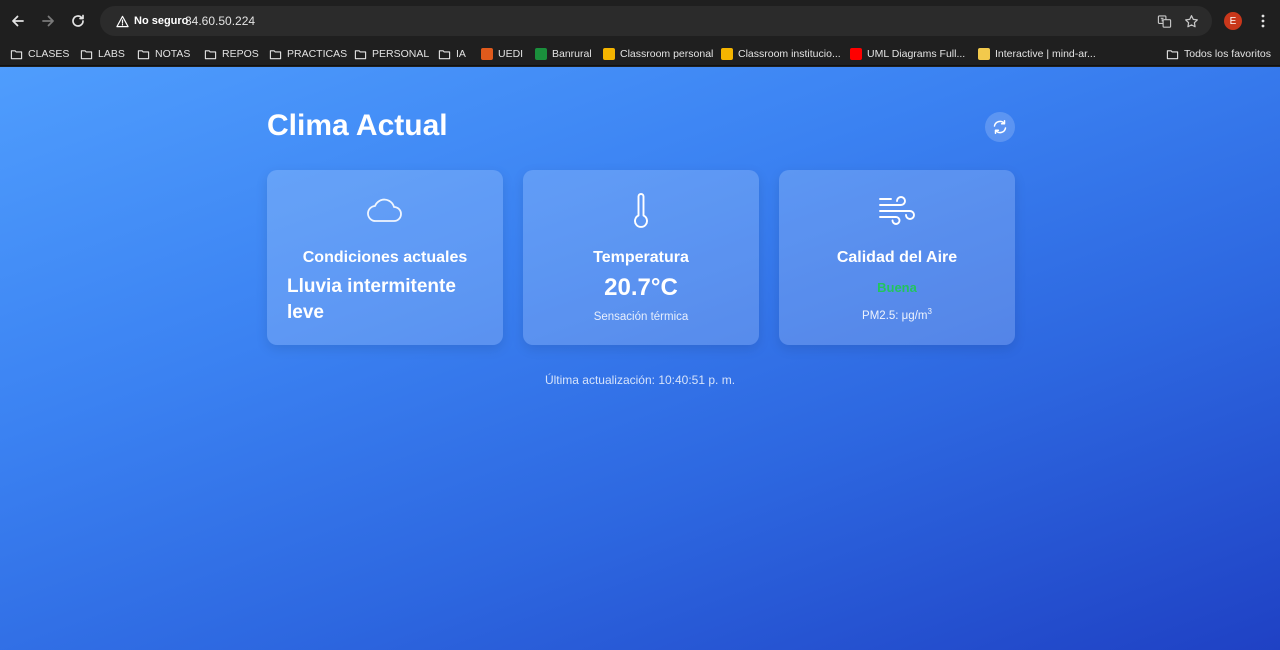  Describe the element at coordinates (641, 287) in the screenshot. I see `temperature-value: 20.7°C` at that location.